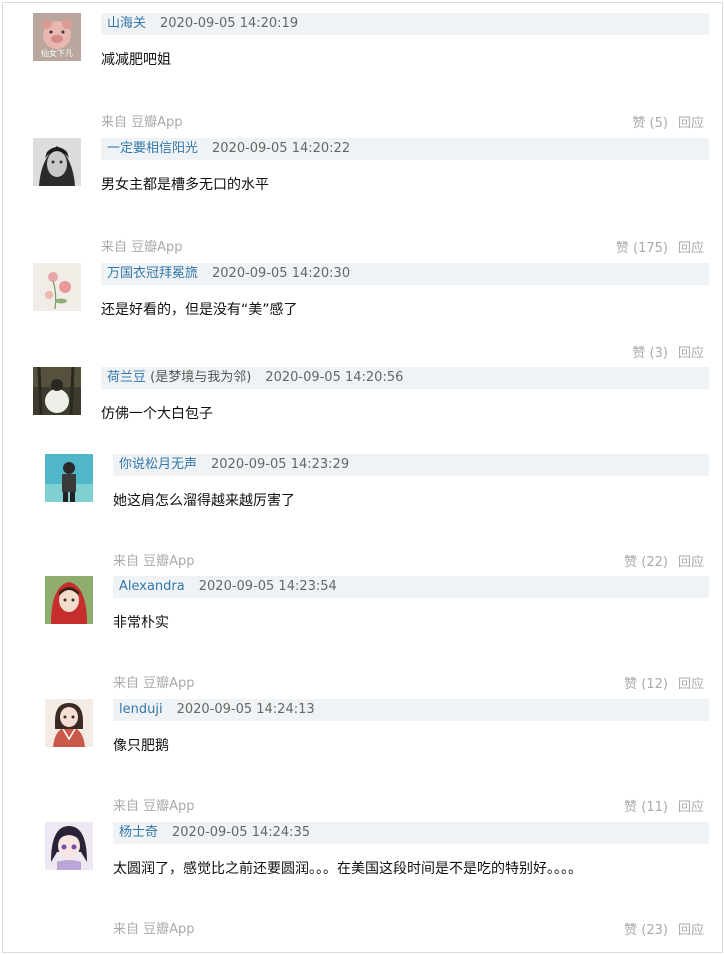 This screenshot has width=724, height=954. I want to click on comment-time: 2020-09-05 14:20:19, so click(229, 23).